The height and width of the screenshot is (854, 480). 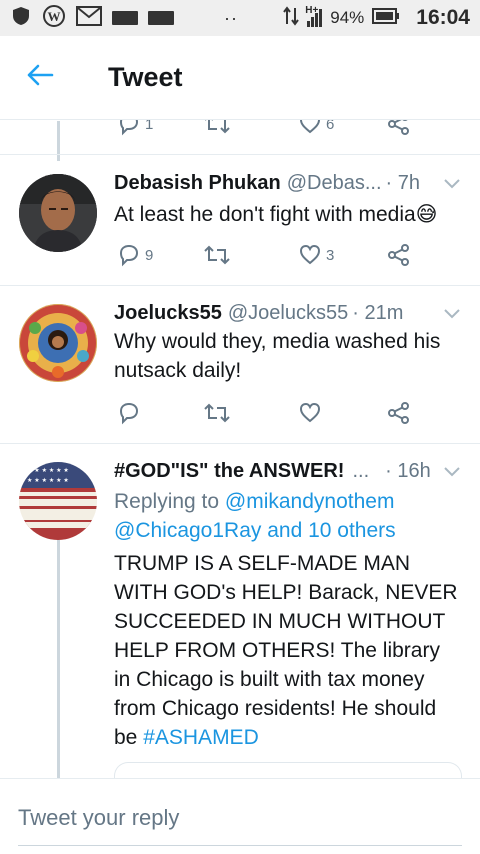 I want to click on hashtag-link: #ASHAMED, so click(x=201, y=737).